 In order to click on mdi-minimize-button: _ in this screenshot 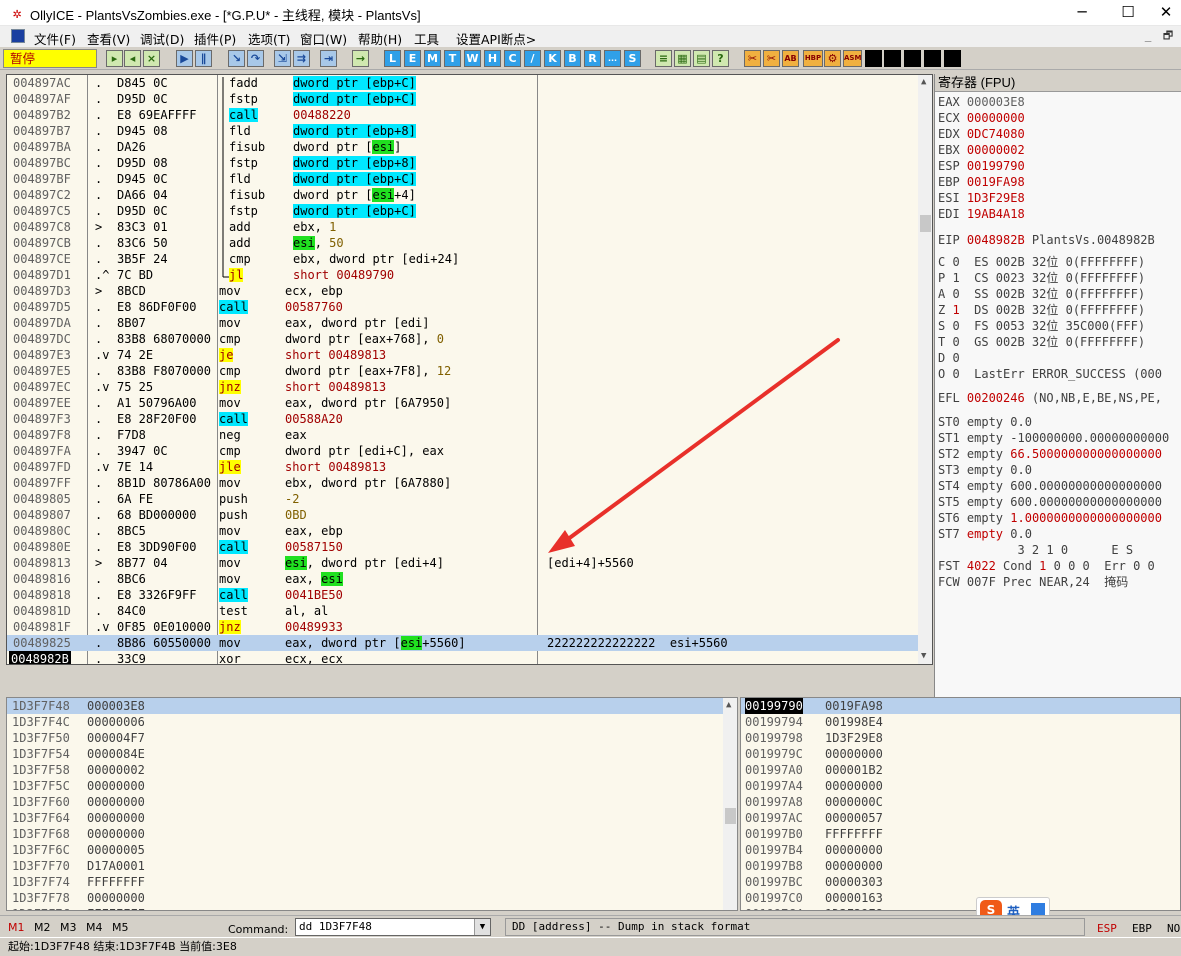, I will do `click(1148, 36)`.